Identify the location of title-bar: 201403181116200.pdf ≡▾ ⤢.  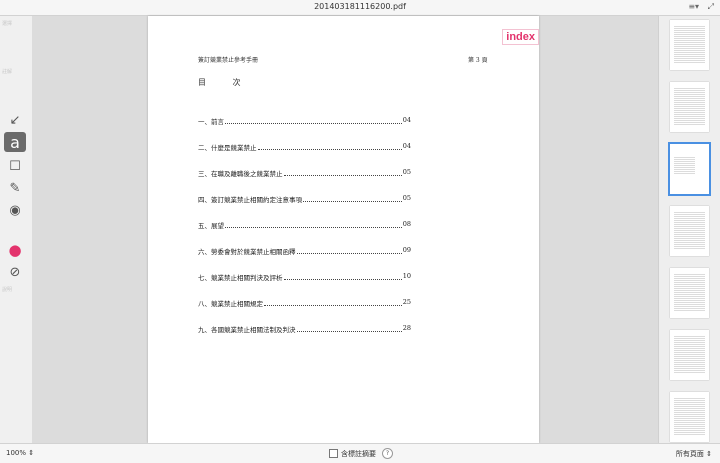
(360, 8).